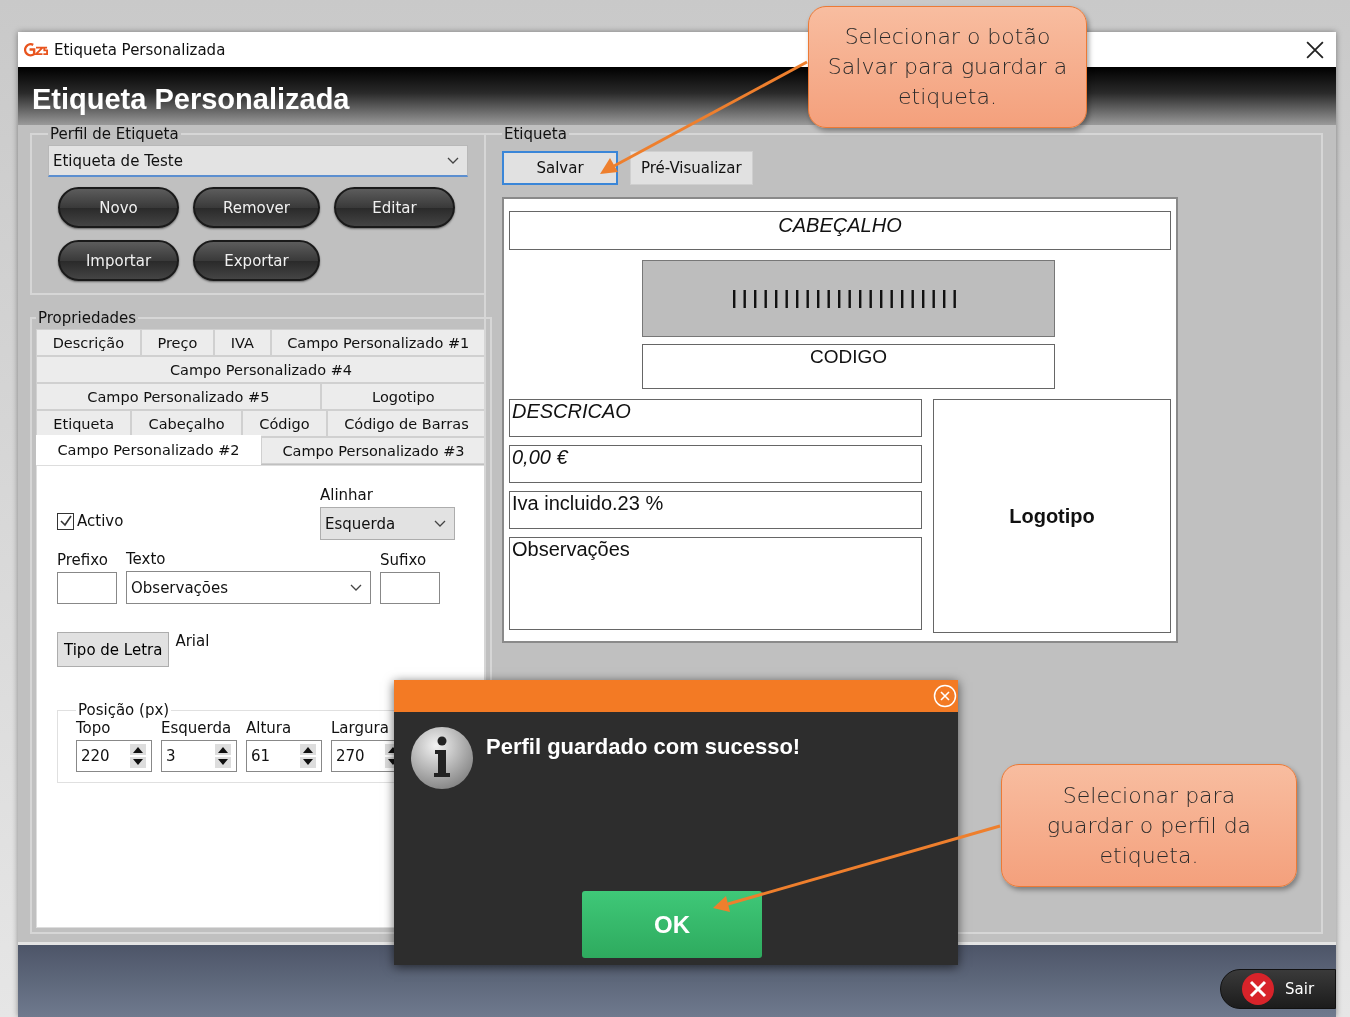  What do you see at coordinates (87, 318) in the screenshot?
I see `group-title: Propriedades` at bounding box center [87, 318].